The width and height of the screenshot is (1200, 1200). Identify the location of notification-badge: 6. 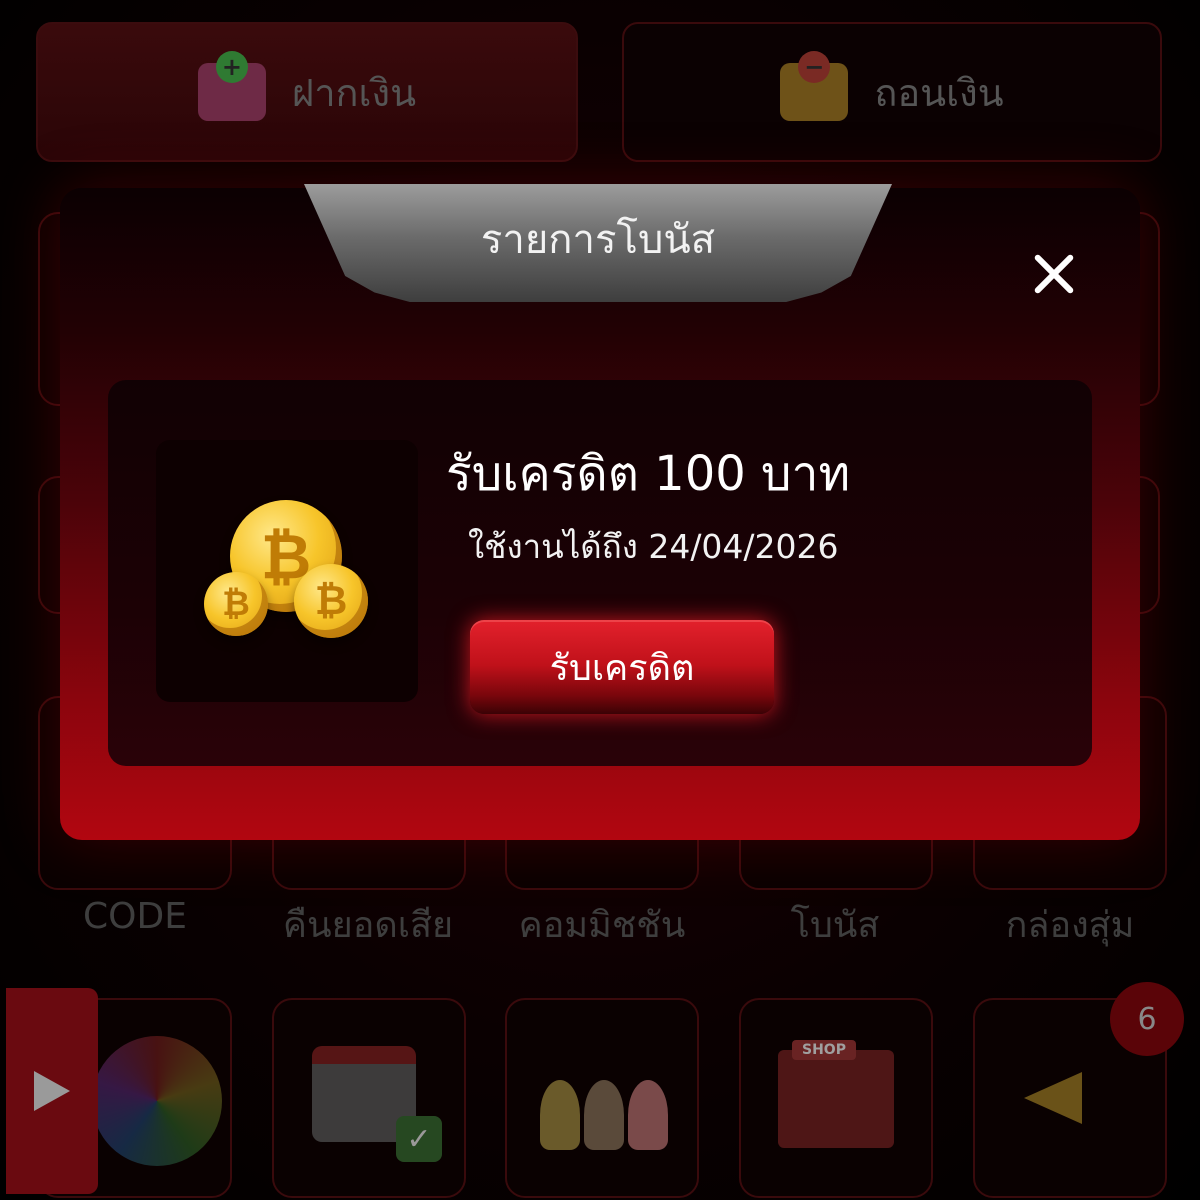
(1147, 1019).